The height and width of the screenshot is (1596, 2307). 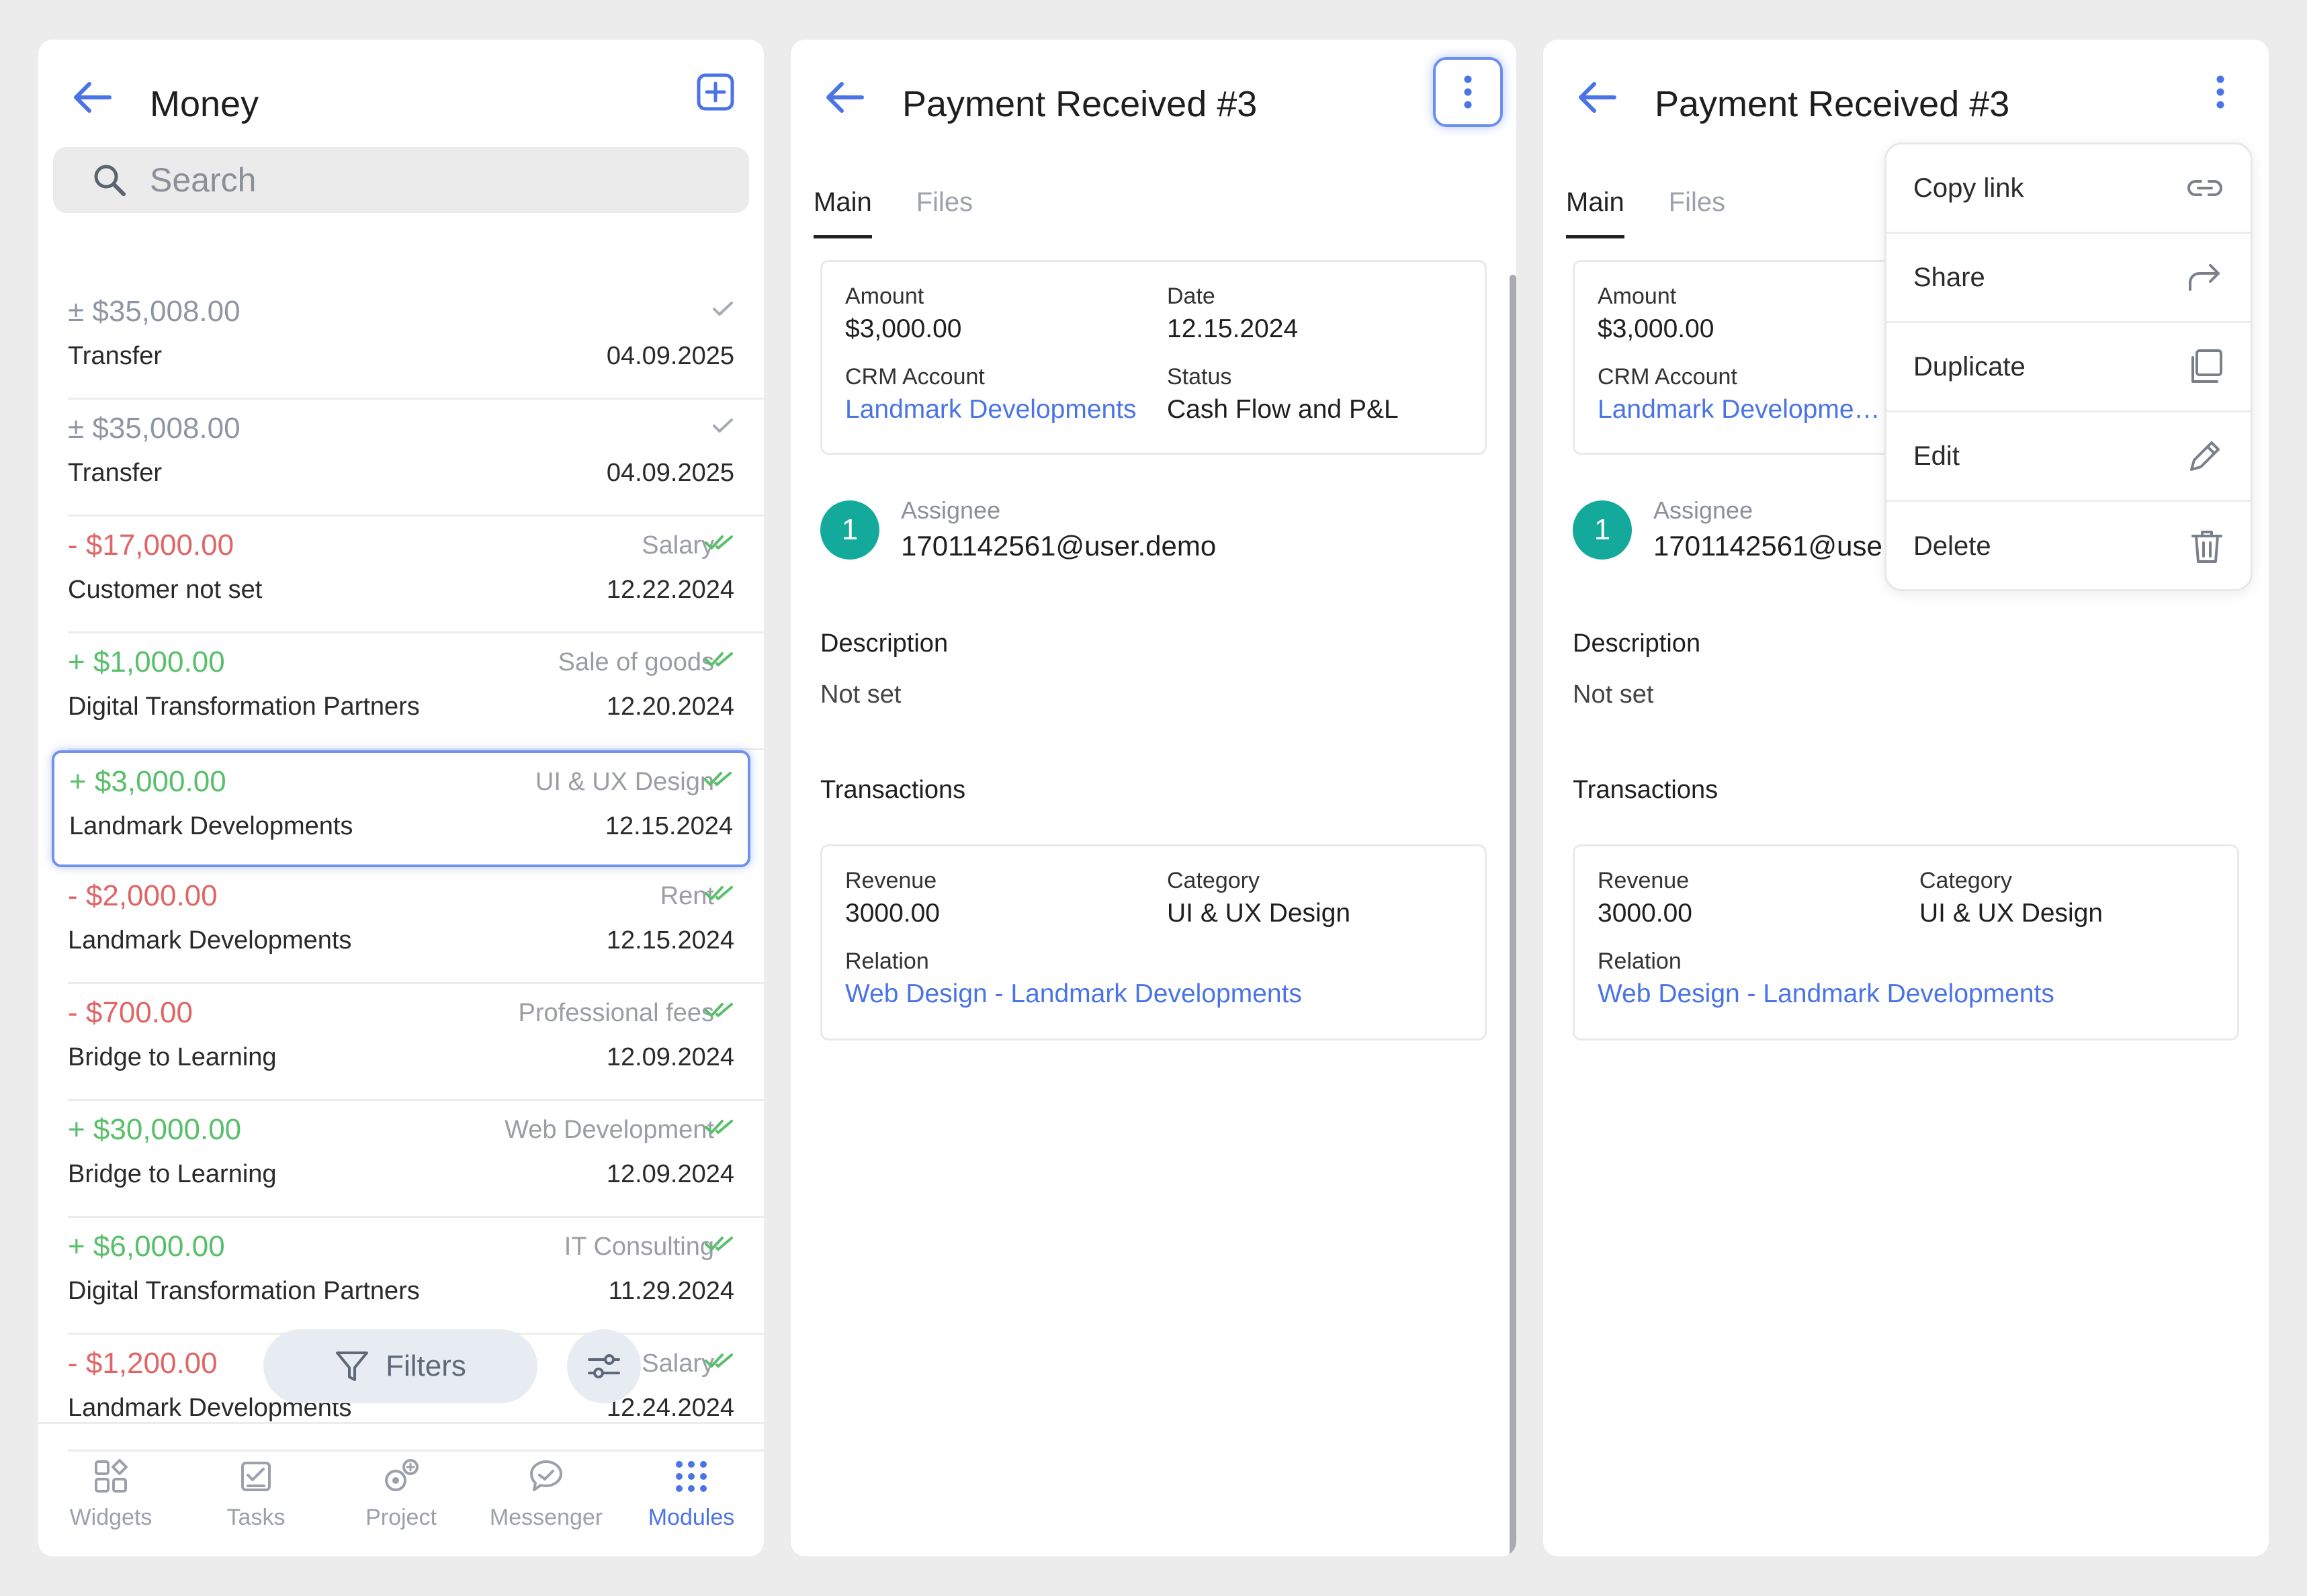 What do you see at coordinates (670, 590) in the screenshot?
I see `date: 12.22.2024` at bounding box center [670, 590].